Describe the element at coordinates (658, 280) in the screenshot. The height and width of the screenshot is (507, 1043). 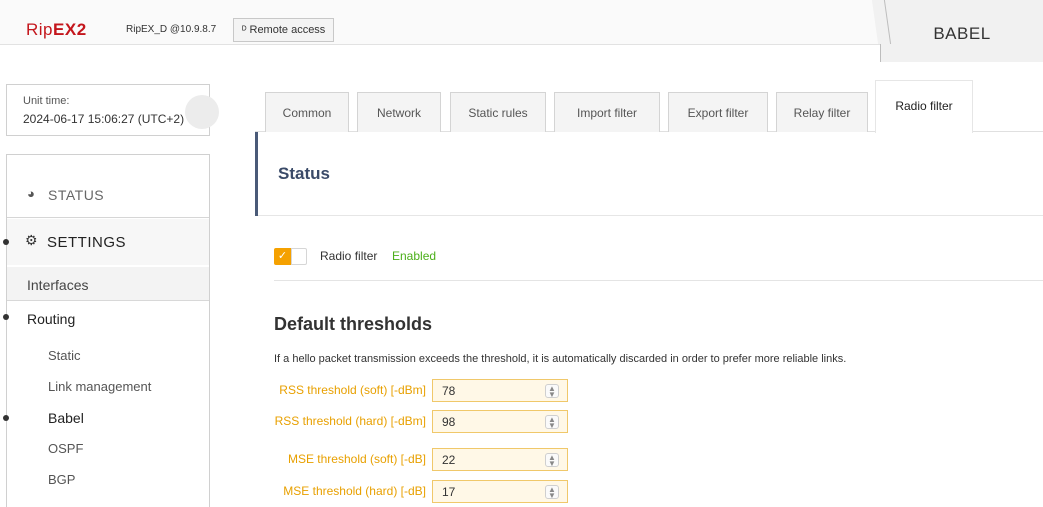
I see `divider` at that location.